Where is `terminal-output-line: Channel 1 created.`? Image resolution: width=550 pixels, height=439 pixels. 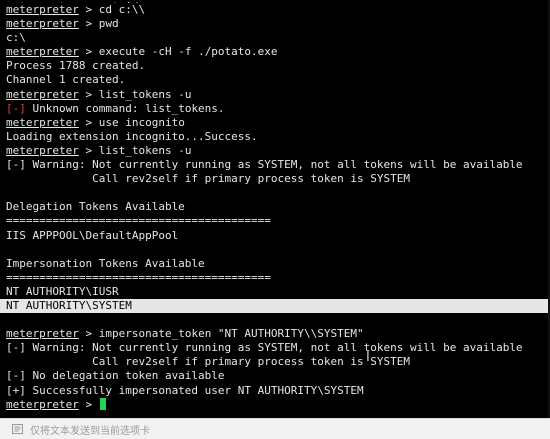
terminal-output-line: Channel 1 created. is located at coordinates (66, 80).